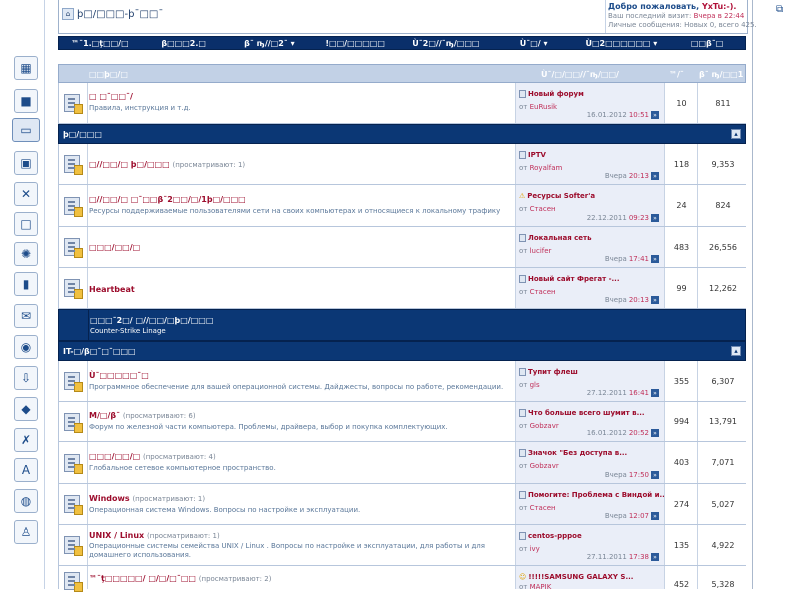 The image size is (788, 592). What do you see at coordinates (722, 103) in the screenshot?
I see `posts-count: 811` at bounding box center [722, 103].